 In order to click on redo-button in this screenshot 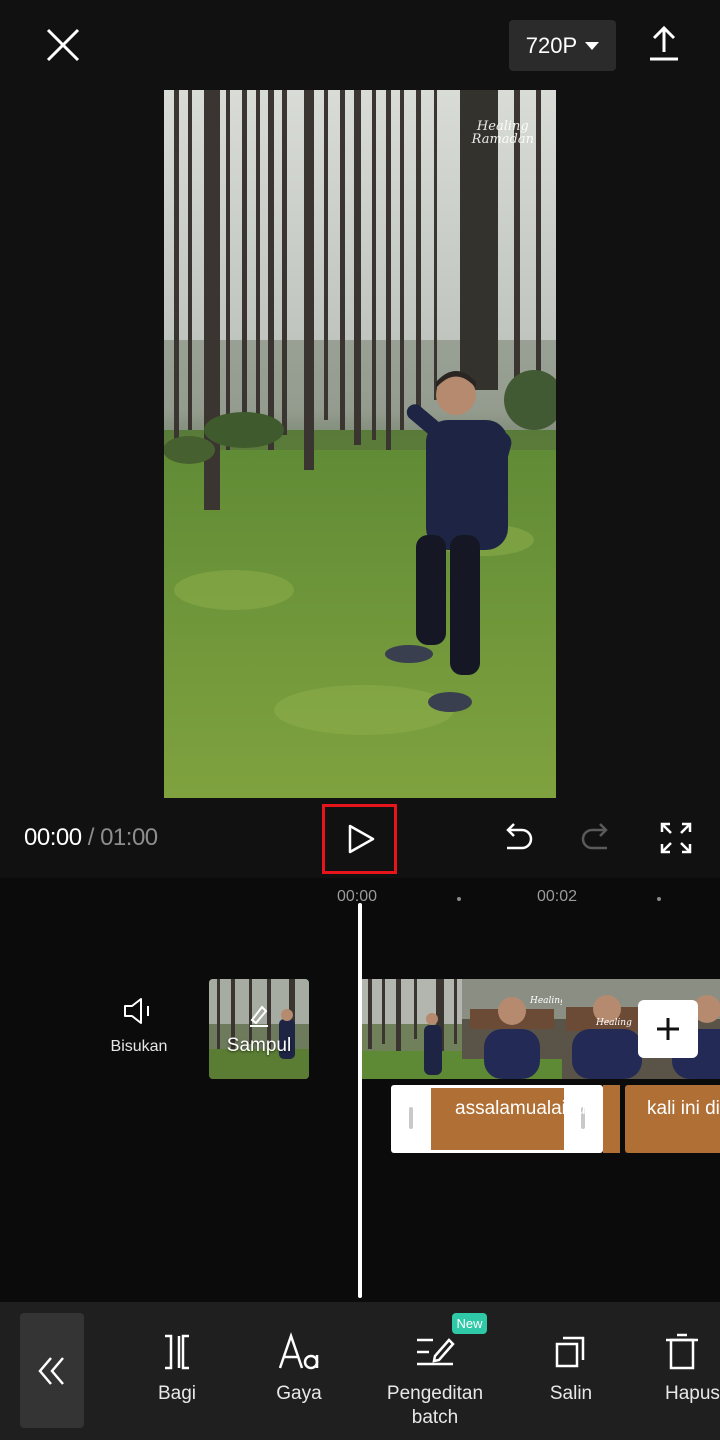, I will do `click(597, 838)`.